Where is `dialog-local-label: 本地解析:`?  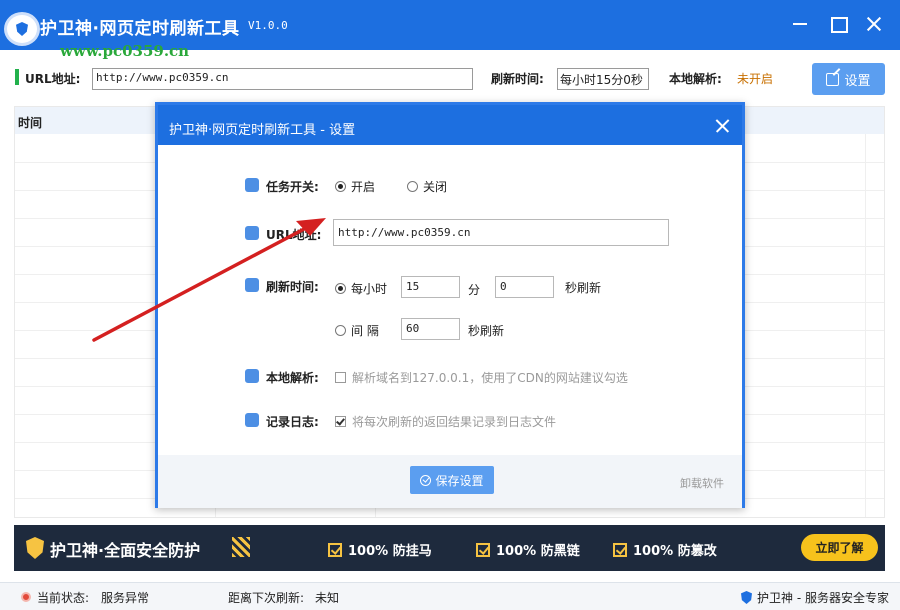 dialog-local-label: 本地解析: is located at coordinates (292, 378).